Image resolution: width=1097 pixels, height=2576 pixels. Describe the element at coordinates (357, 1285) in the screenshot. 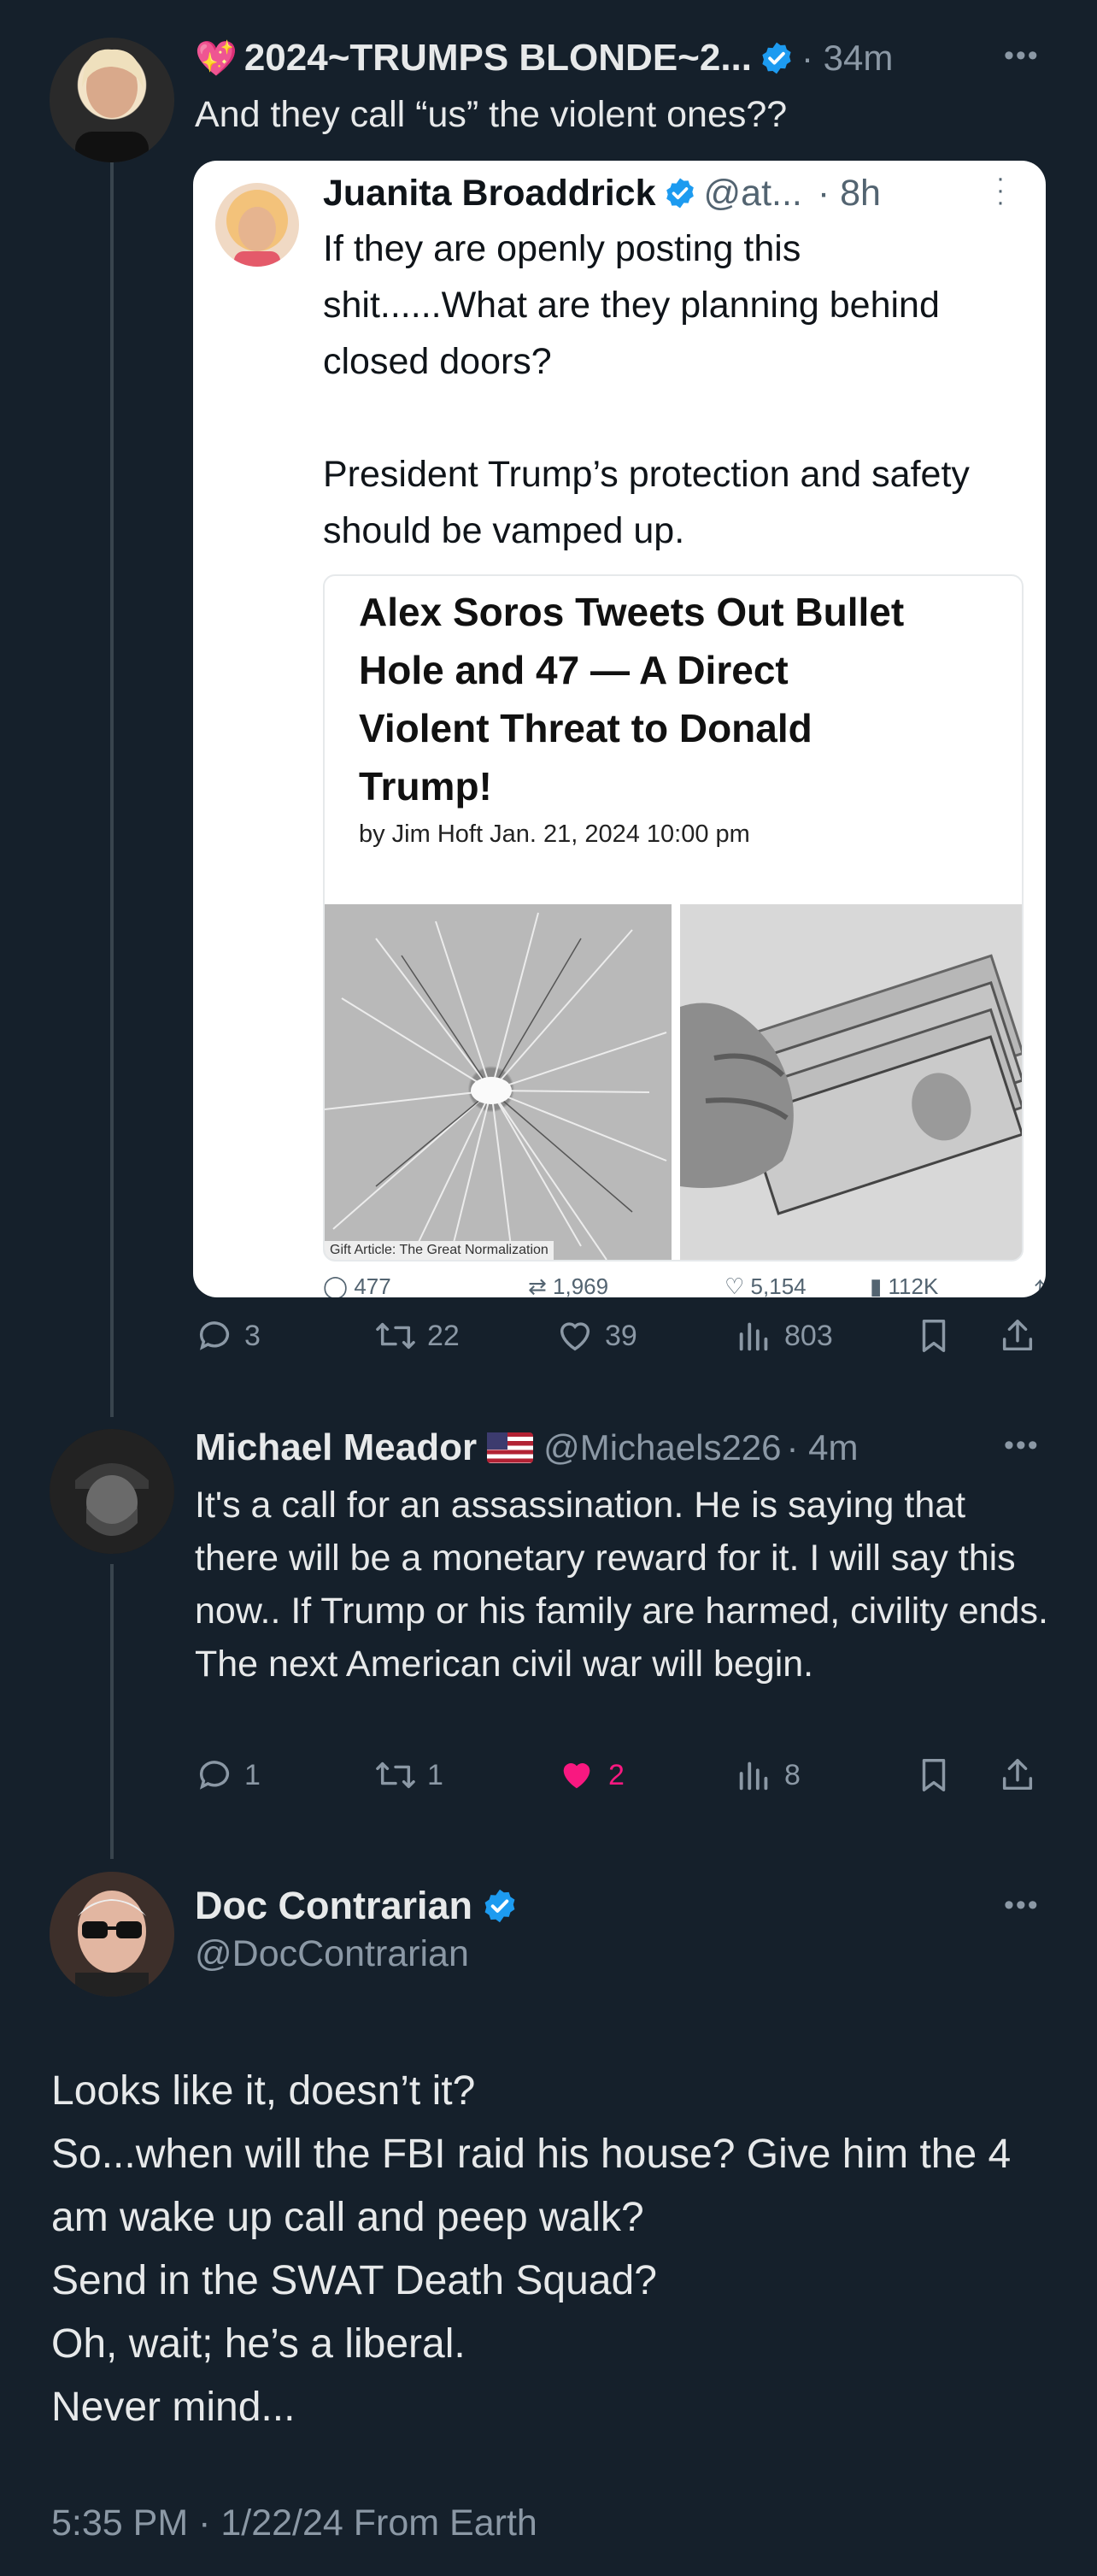

I see `quote-reply-count: ◯ 477` at that location.